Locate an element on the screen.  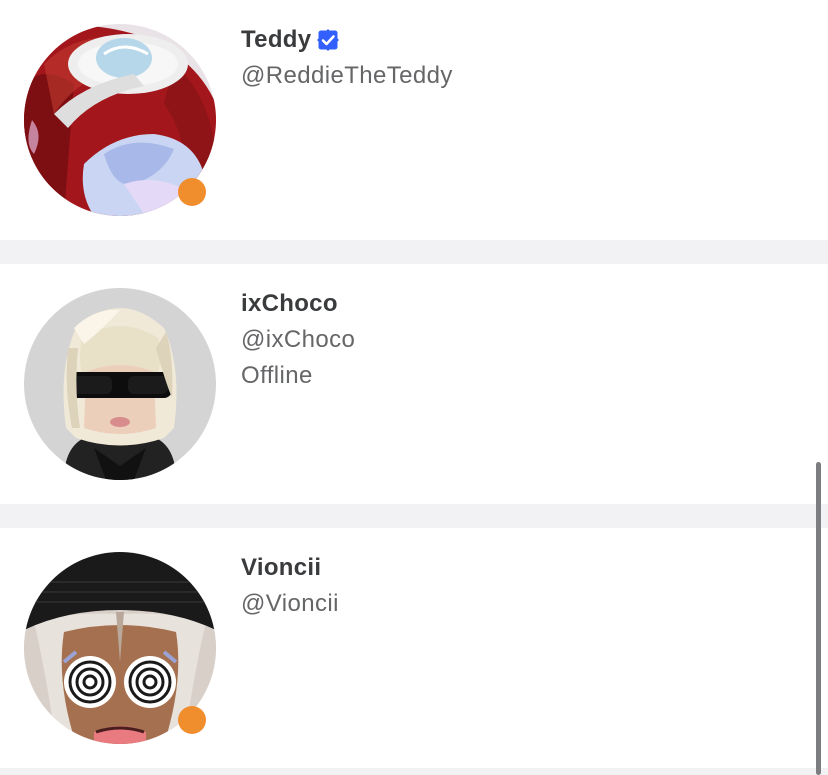
name-line: Teddy is located at coordinates (290, 40).